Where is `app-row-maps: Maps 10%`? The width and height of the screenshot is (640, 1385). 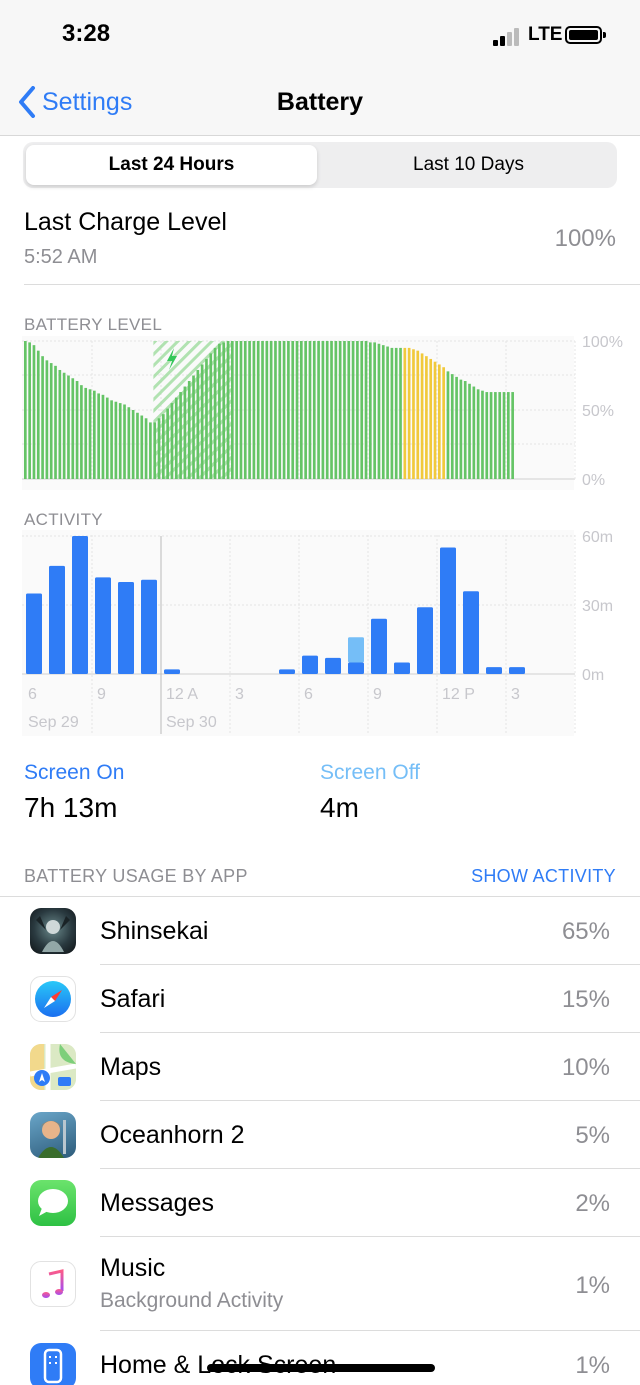 app-row-maps: Maps 10% is located at coordinates (320, 1067).